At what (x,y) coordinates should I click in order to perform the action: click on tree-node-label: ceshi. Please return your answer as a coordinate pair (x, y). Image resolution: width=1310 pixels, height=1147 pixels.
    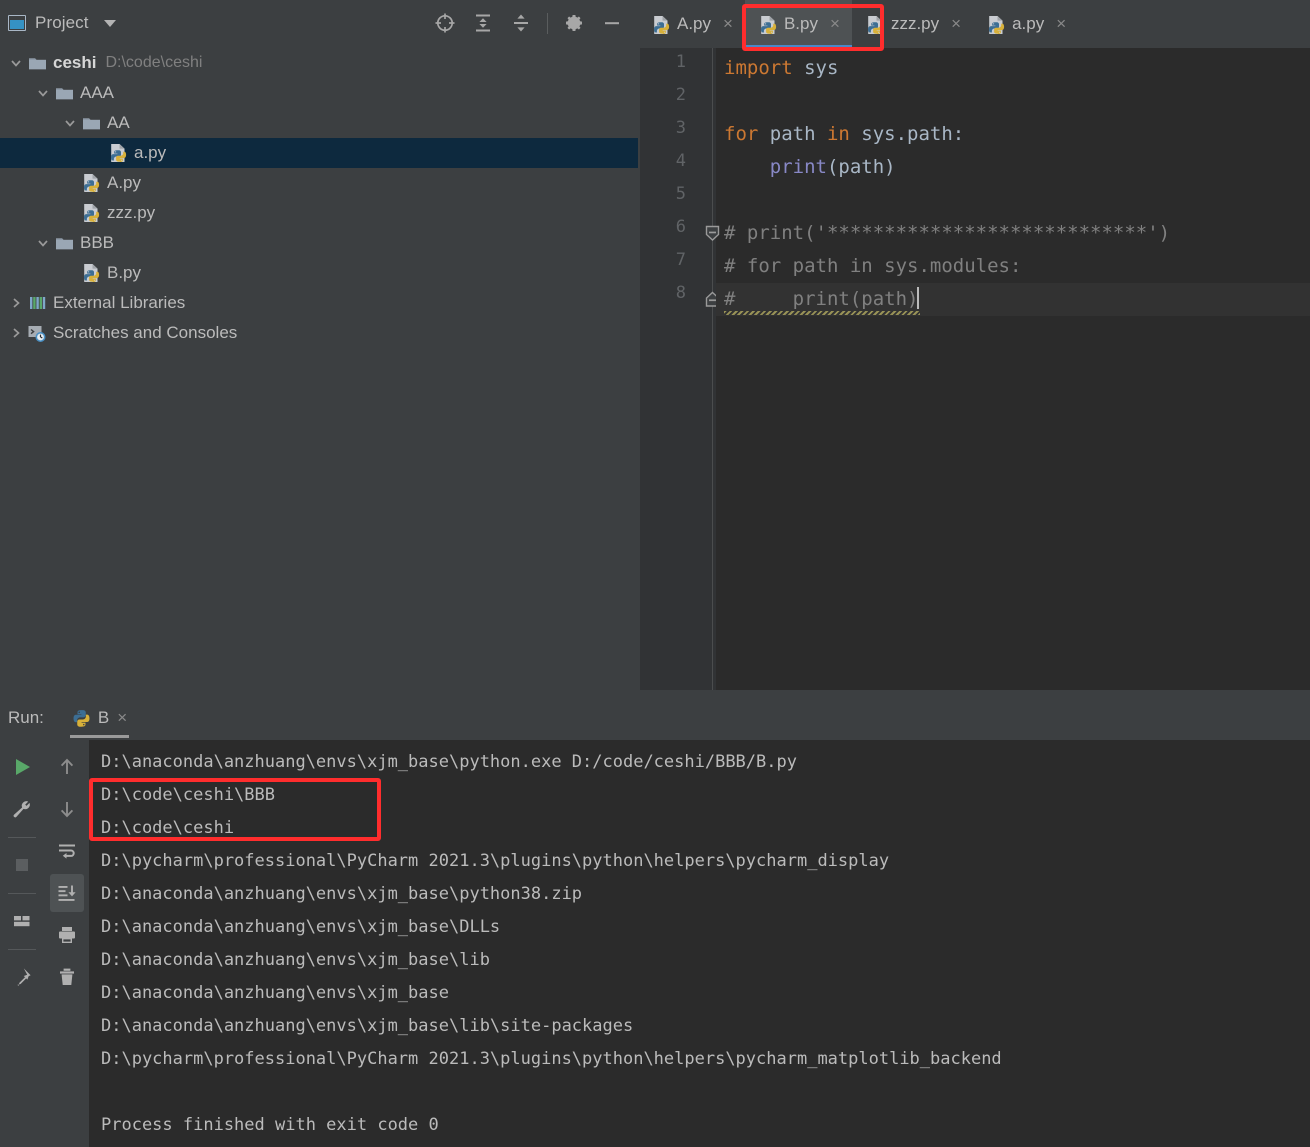
    Looking at the image, I should click on (75, 62).